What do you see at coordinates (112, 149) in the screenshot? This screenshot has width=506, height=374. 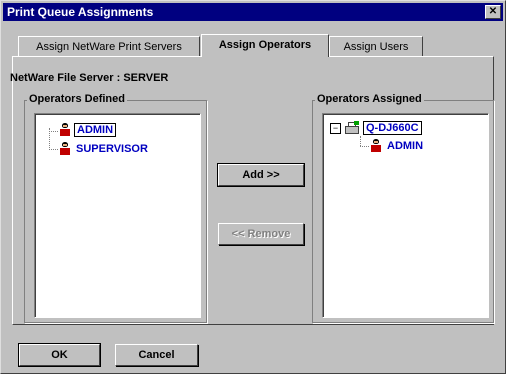 I see `operator-name: SUPERVISOR` at bounding box center [112, 149].